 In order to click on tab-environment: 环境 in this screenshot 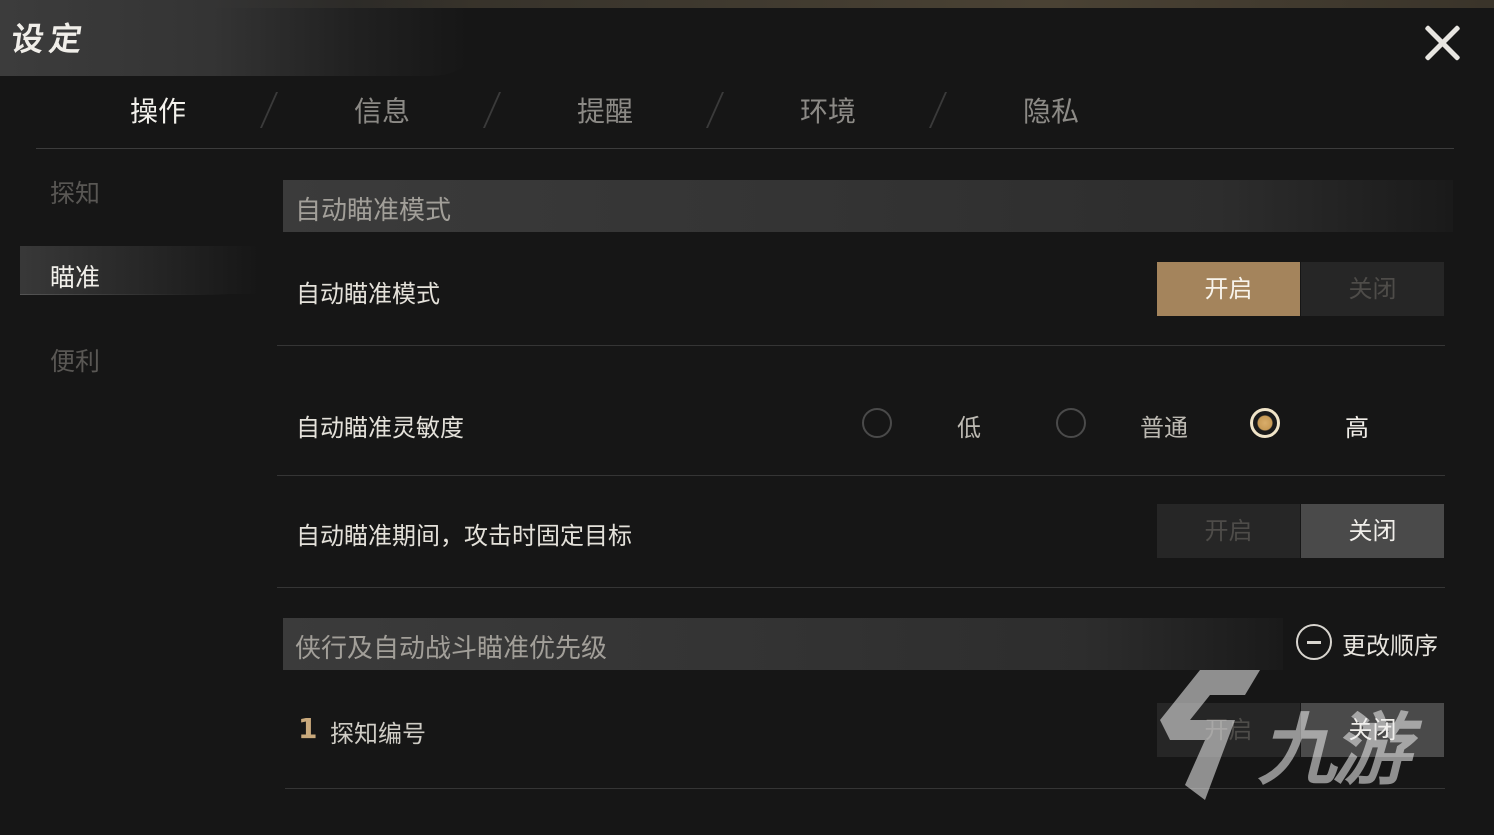, I will do `click(828, 110)`.